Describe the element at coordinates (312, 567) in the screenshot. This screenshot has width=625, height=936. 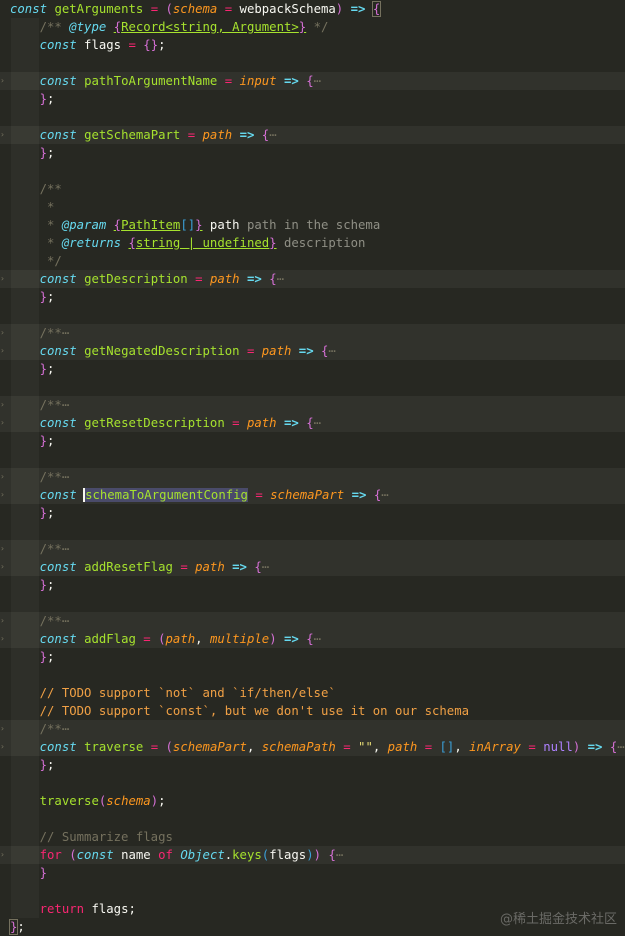
I see `code-line: › const addResetFlag = path => {⋯` at that location.